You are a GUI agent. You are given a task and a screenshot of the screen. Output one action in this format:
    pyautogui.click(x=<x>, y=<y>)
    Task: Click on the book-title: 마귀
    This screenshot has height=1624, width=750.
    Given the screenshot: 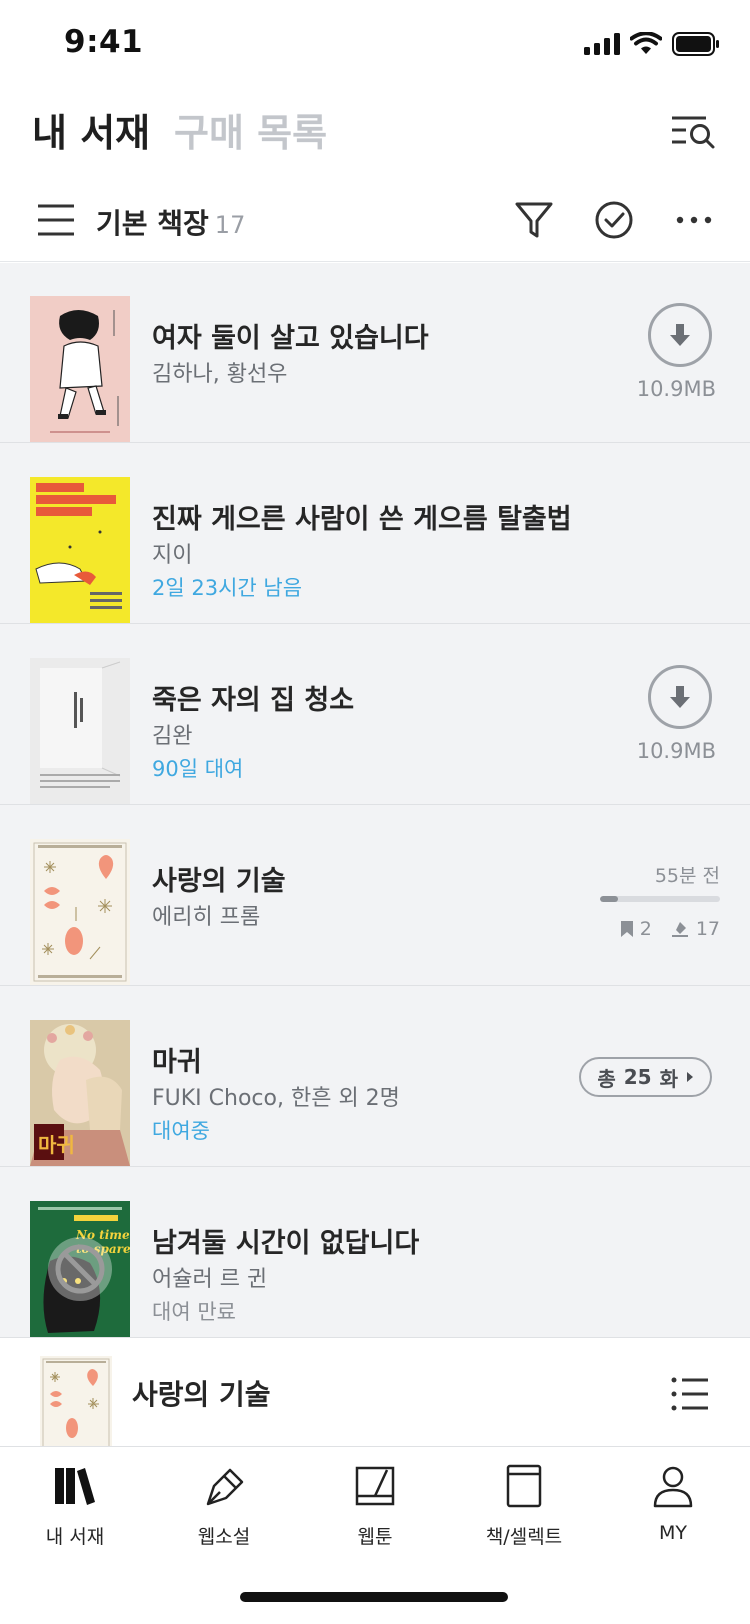 What is the action you would take?
    pyautogui.click(x=177, y=1062)
    